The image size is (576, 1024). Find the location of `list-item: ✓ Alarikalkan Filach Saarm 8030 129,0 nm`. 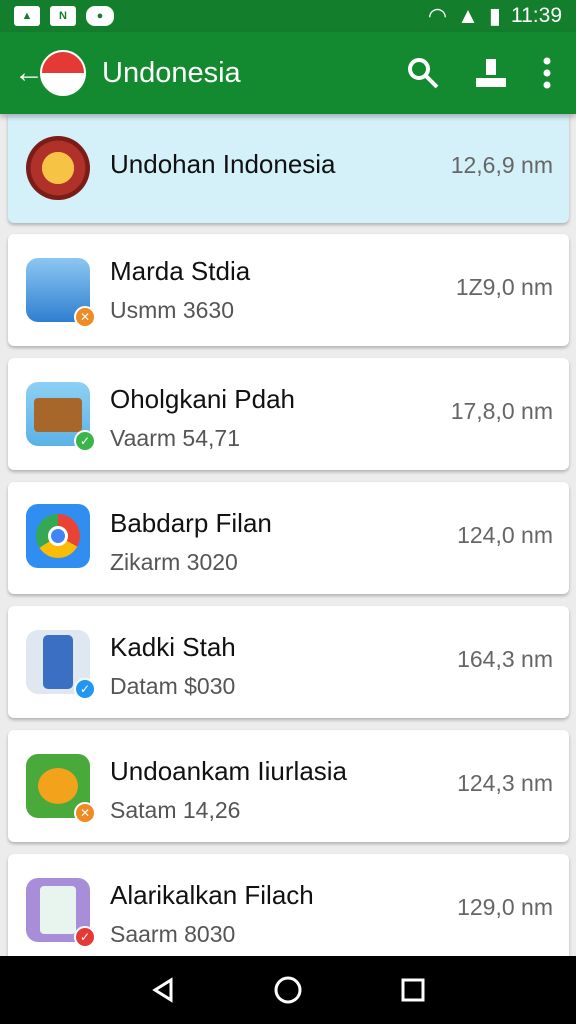

list-item: ✓ Alarikalkan Filach Saarm 8030 129,0 nm is located at coordinates (288, 905).